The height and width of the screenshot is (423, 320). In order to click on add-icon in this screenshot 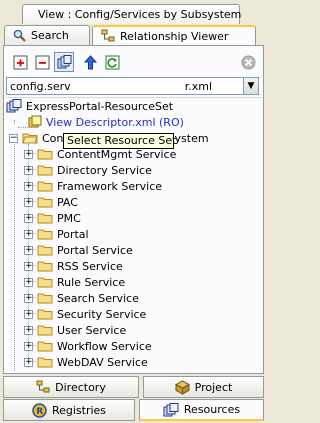, I will do `click(20, 62)`.